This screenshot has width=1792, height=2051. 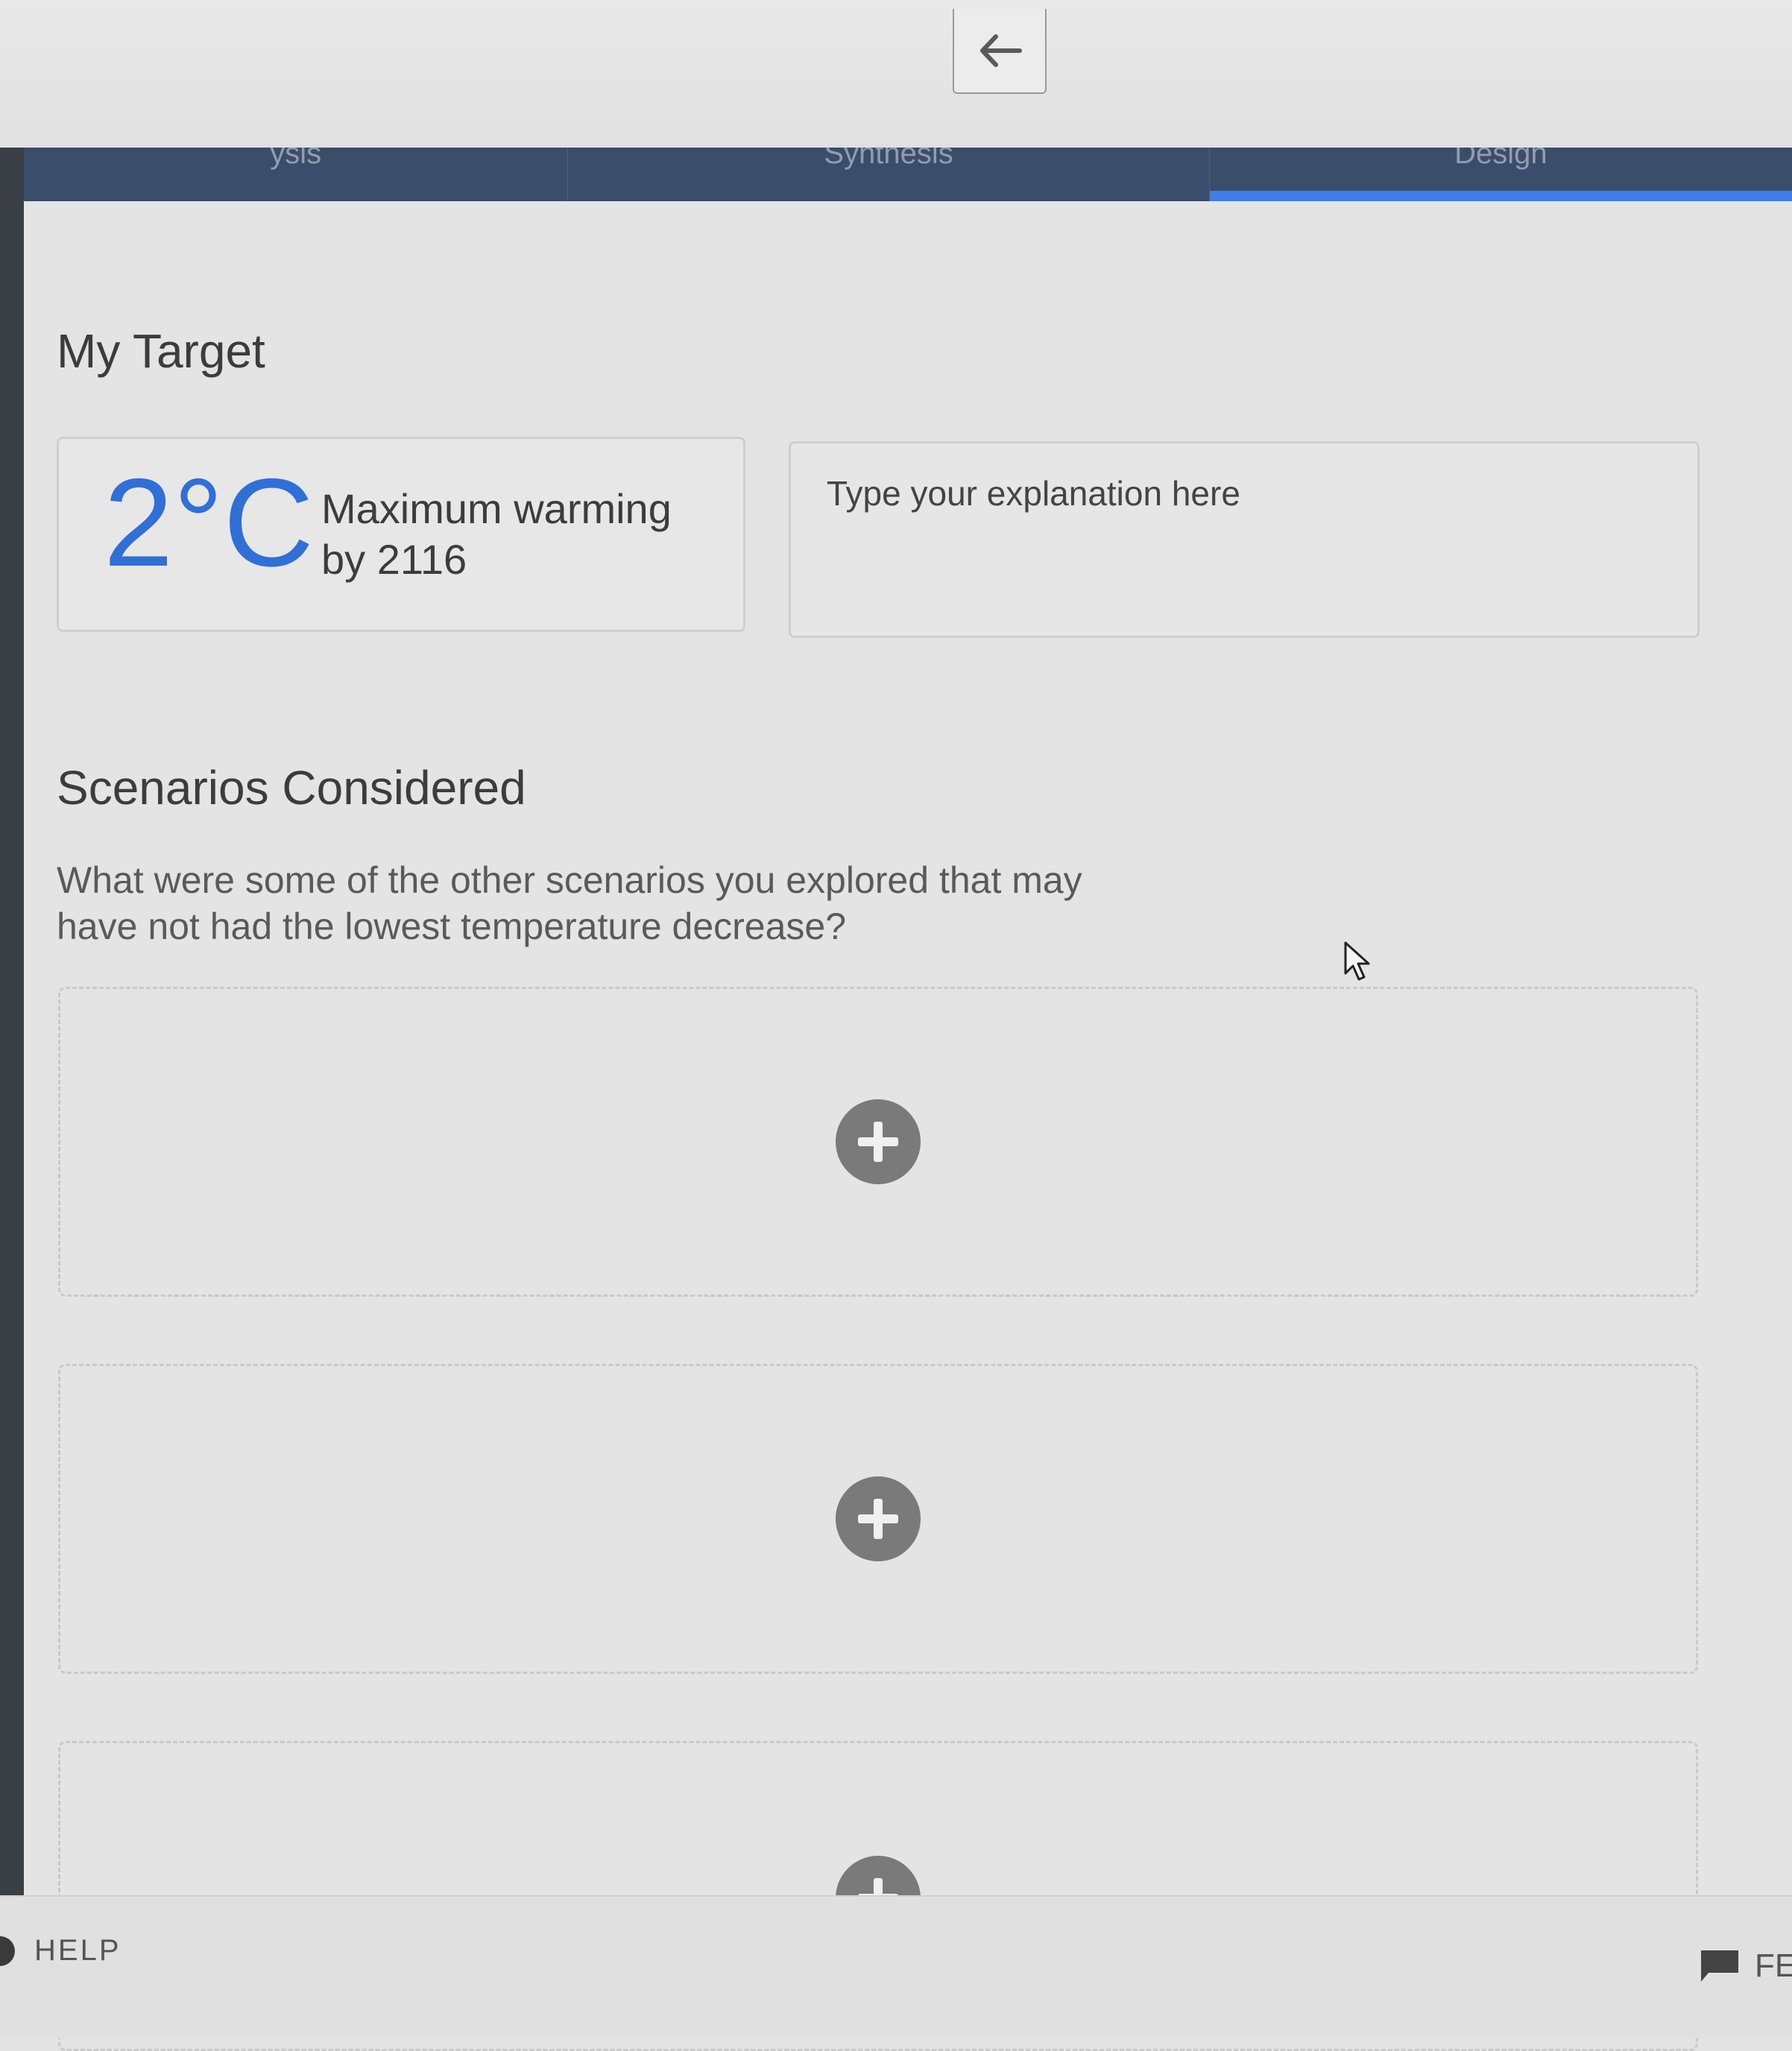 I want to click on top-toolbar, so click(x=896, y=74).